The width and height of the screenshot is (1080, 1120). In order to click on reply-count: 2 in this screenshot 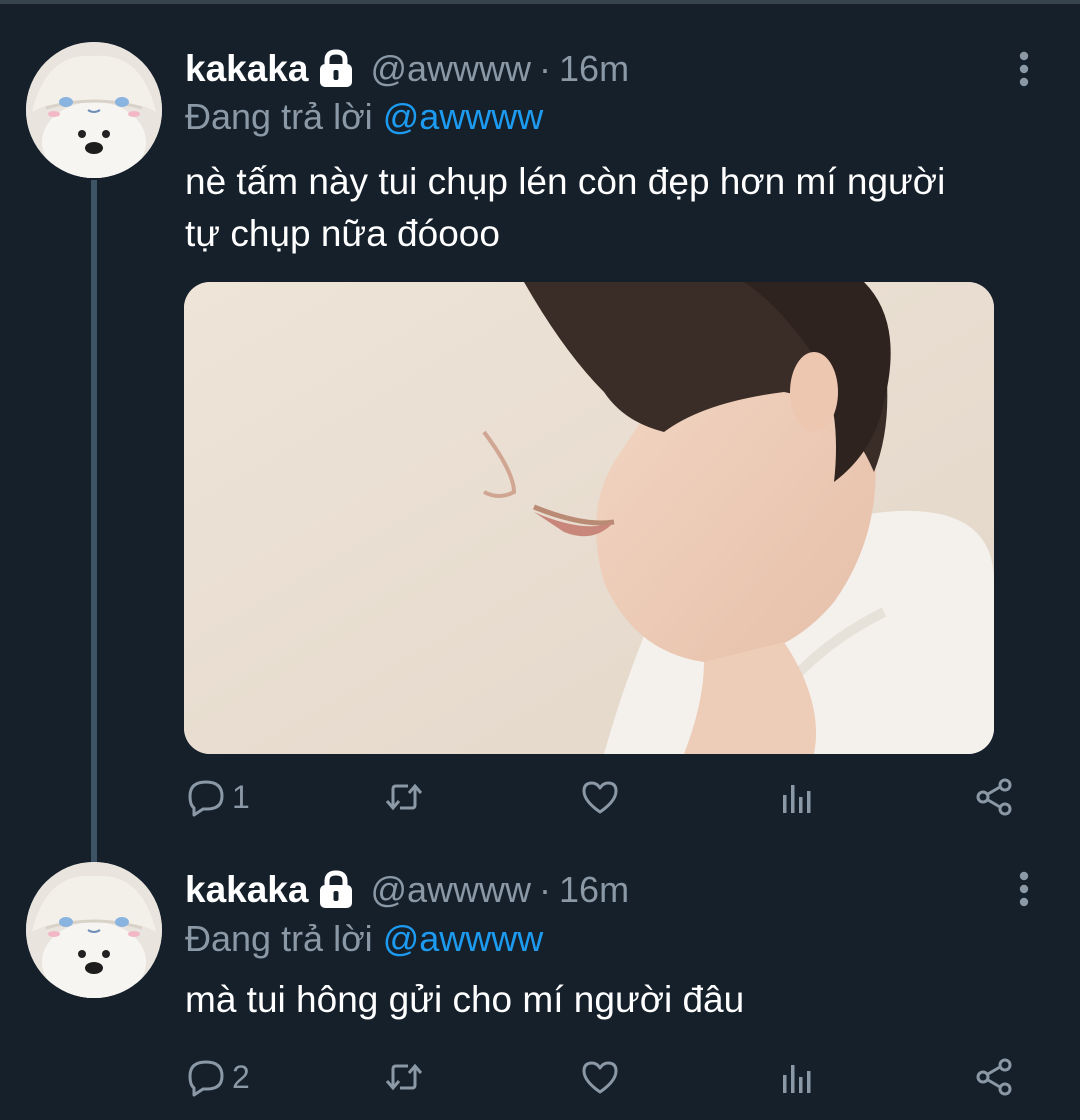, I will do `click(241, 1076)`.